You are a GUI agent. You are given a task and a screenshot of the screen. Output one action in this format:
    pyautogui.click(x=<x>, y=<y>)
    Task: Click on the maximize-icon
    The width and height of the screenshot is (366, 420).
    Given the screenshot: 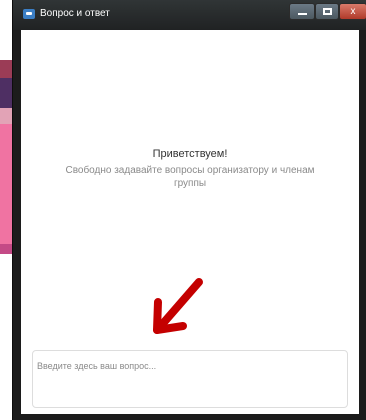 What is the action you would take?
    pyautogui.click(x=327, y=11)
    